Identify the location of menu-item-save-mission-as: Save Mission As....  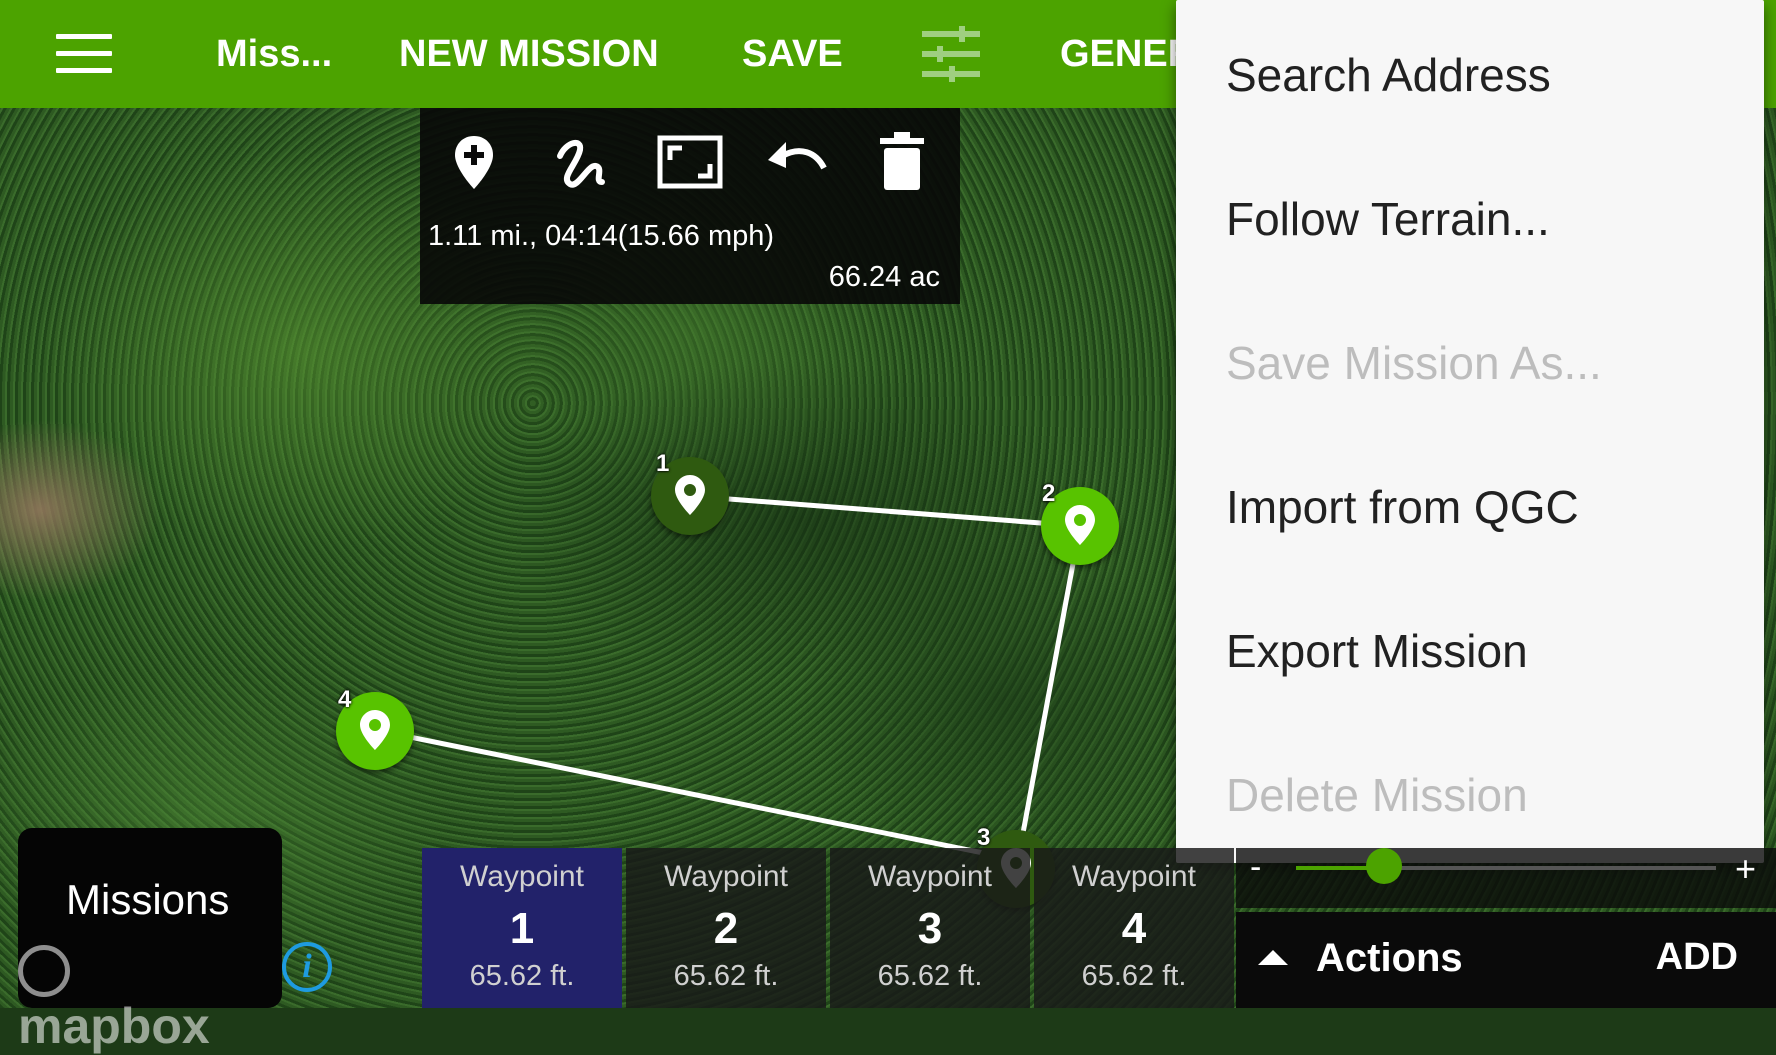
(1414, 363).